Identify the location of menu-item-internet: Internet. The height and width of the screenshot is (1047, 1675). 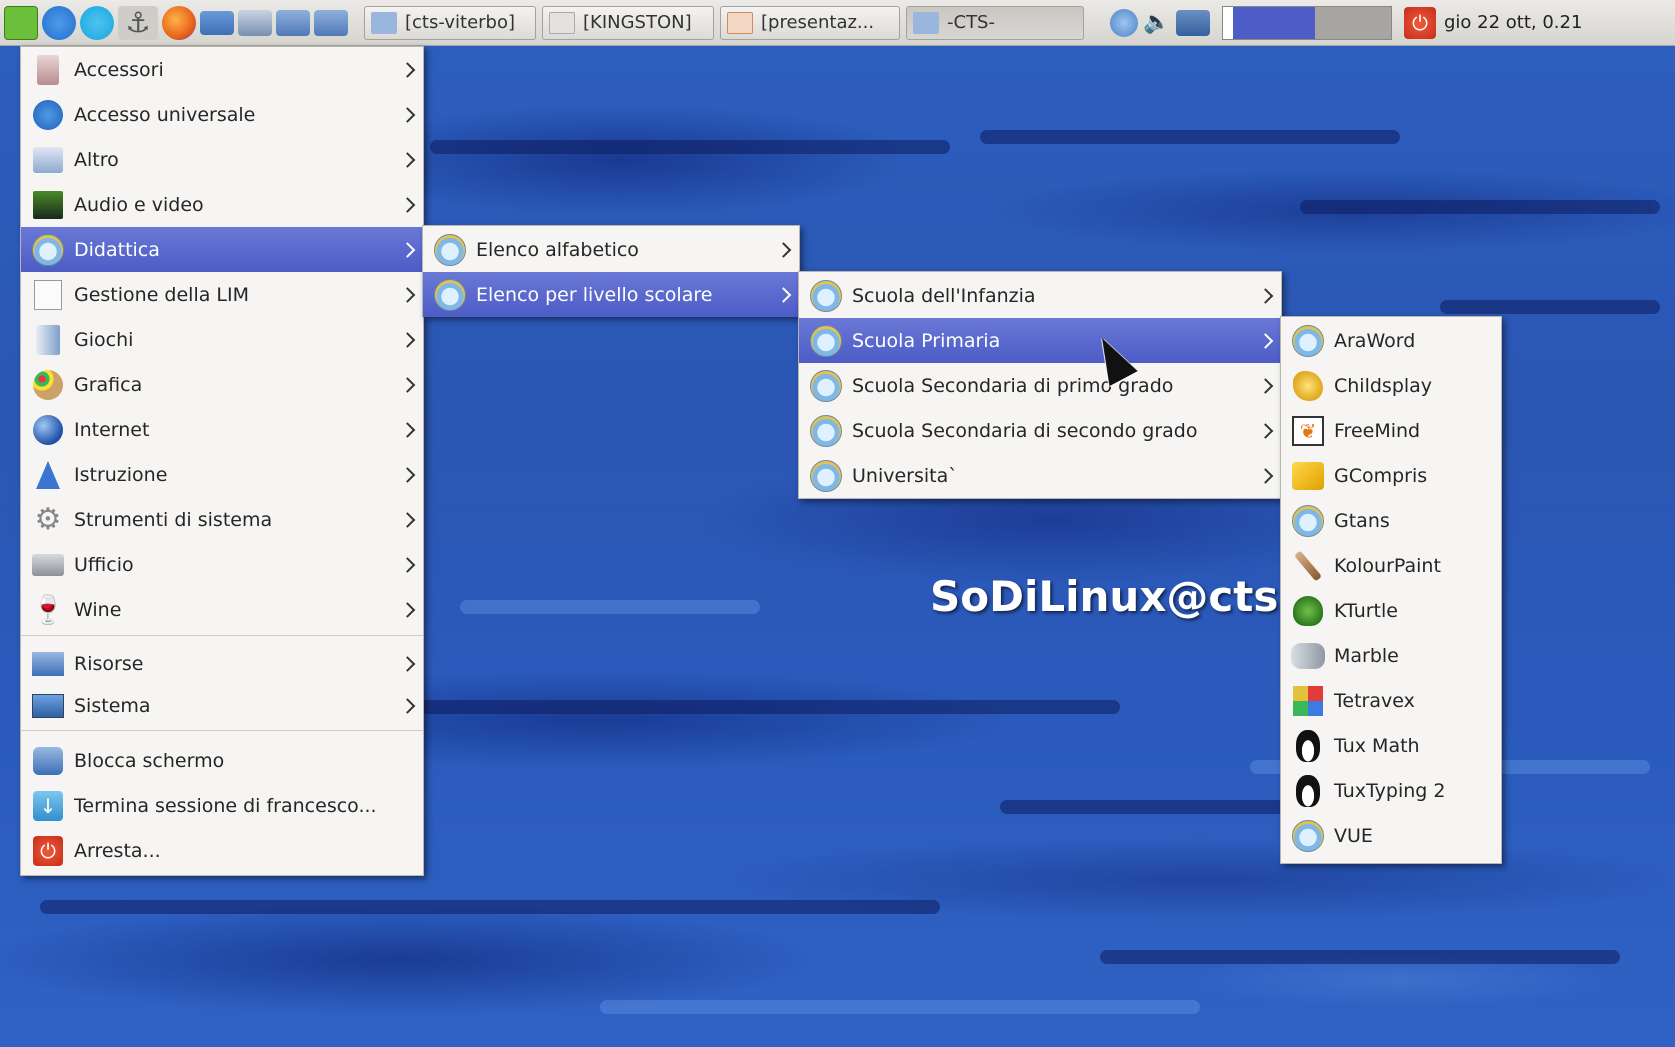
(222, 429).